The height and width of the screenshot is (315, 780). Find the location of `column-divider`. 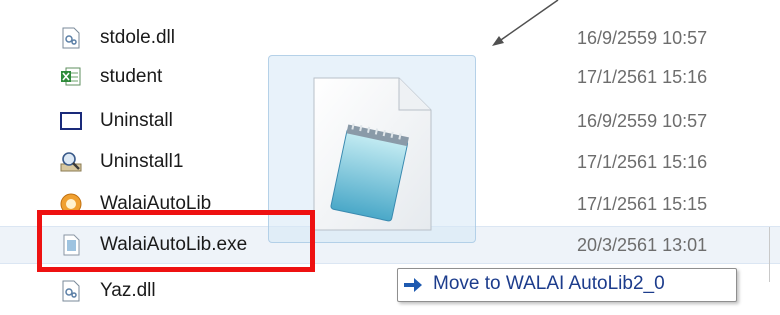

column-divider is located at coordinates (769, 254).